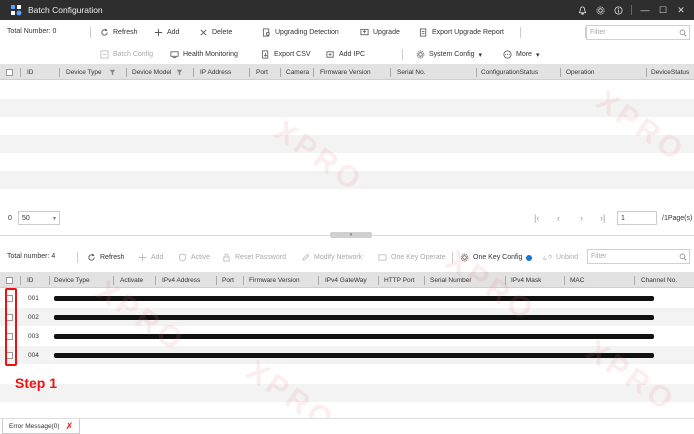 This screenshot has height=434, width=694. What do you see at coordinates (580, 72) in the screenshot?
I see `col-operation: Operation` at bounding box center [580, 72].